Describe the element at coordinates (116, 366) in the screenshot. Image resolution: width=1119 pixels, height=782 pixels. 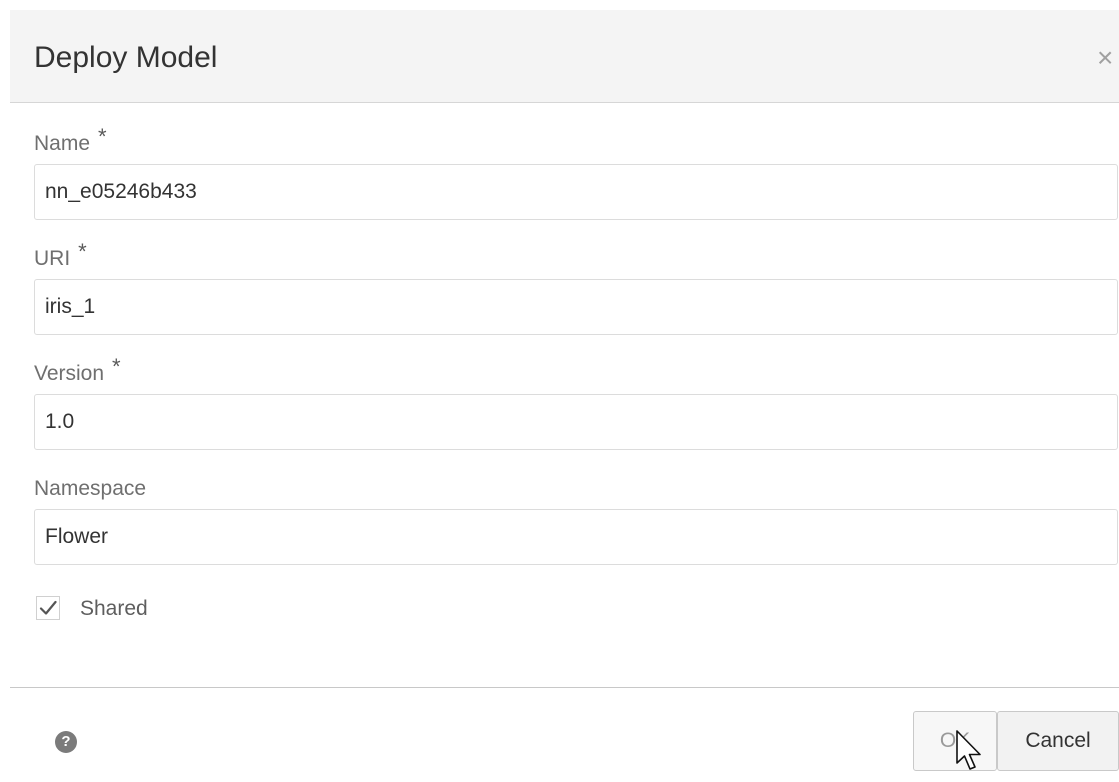
I see `version-required-marker: *` at that location.